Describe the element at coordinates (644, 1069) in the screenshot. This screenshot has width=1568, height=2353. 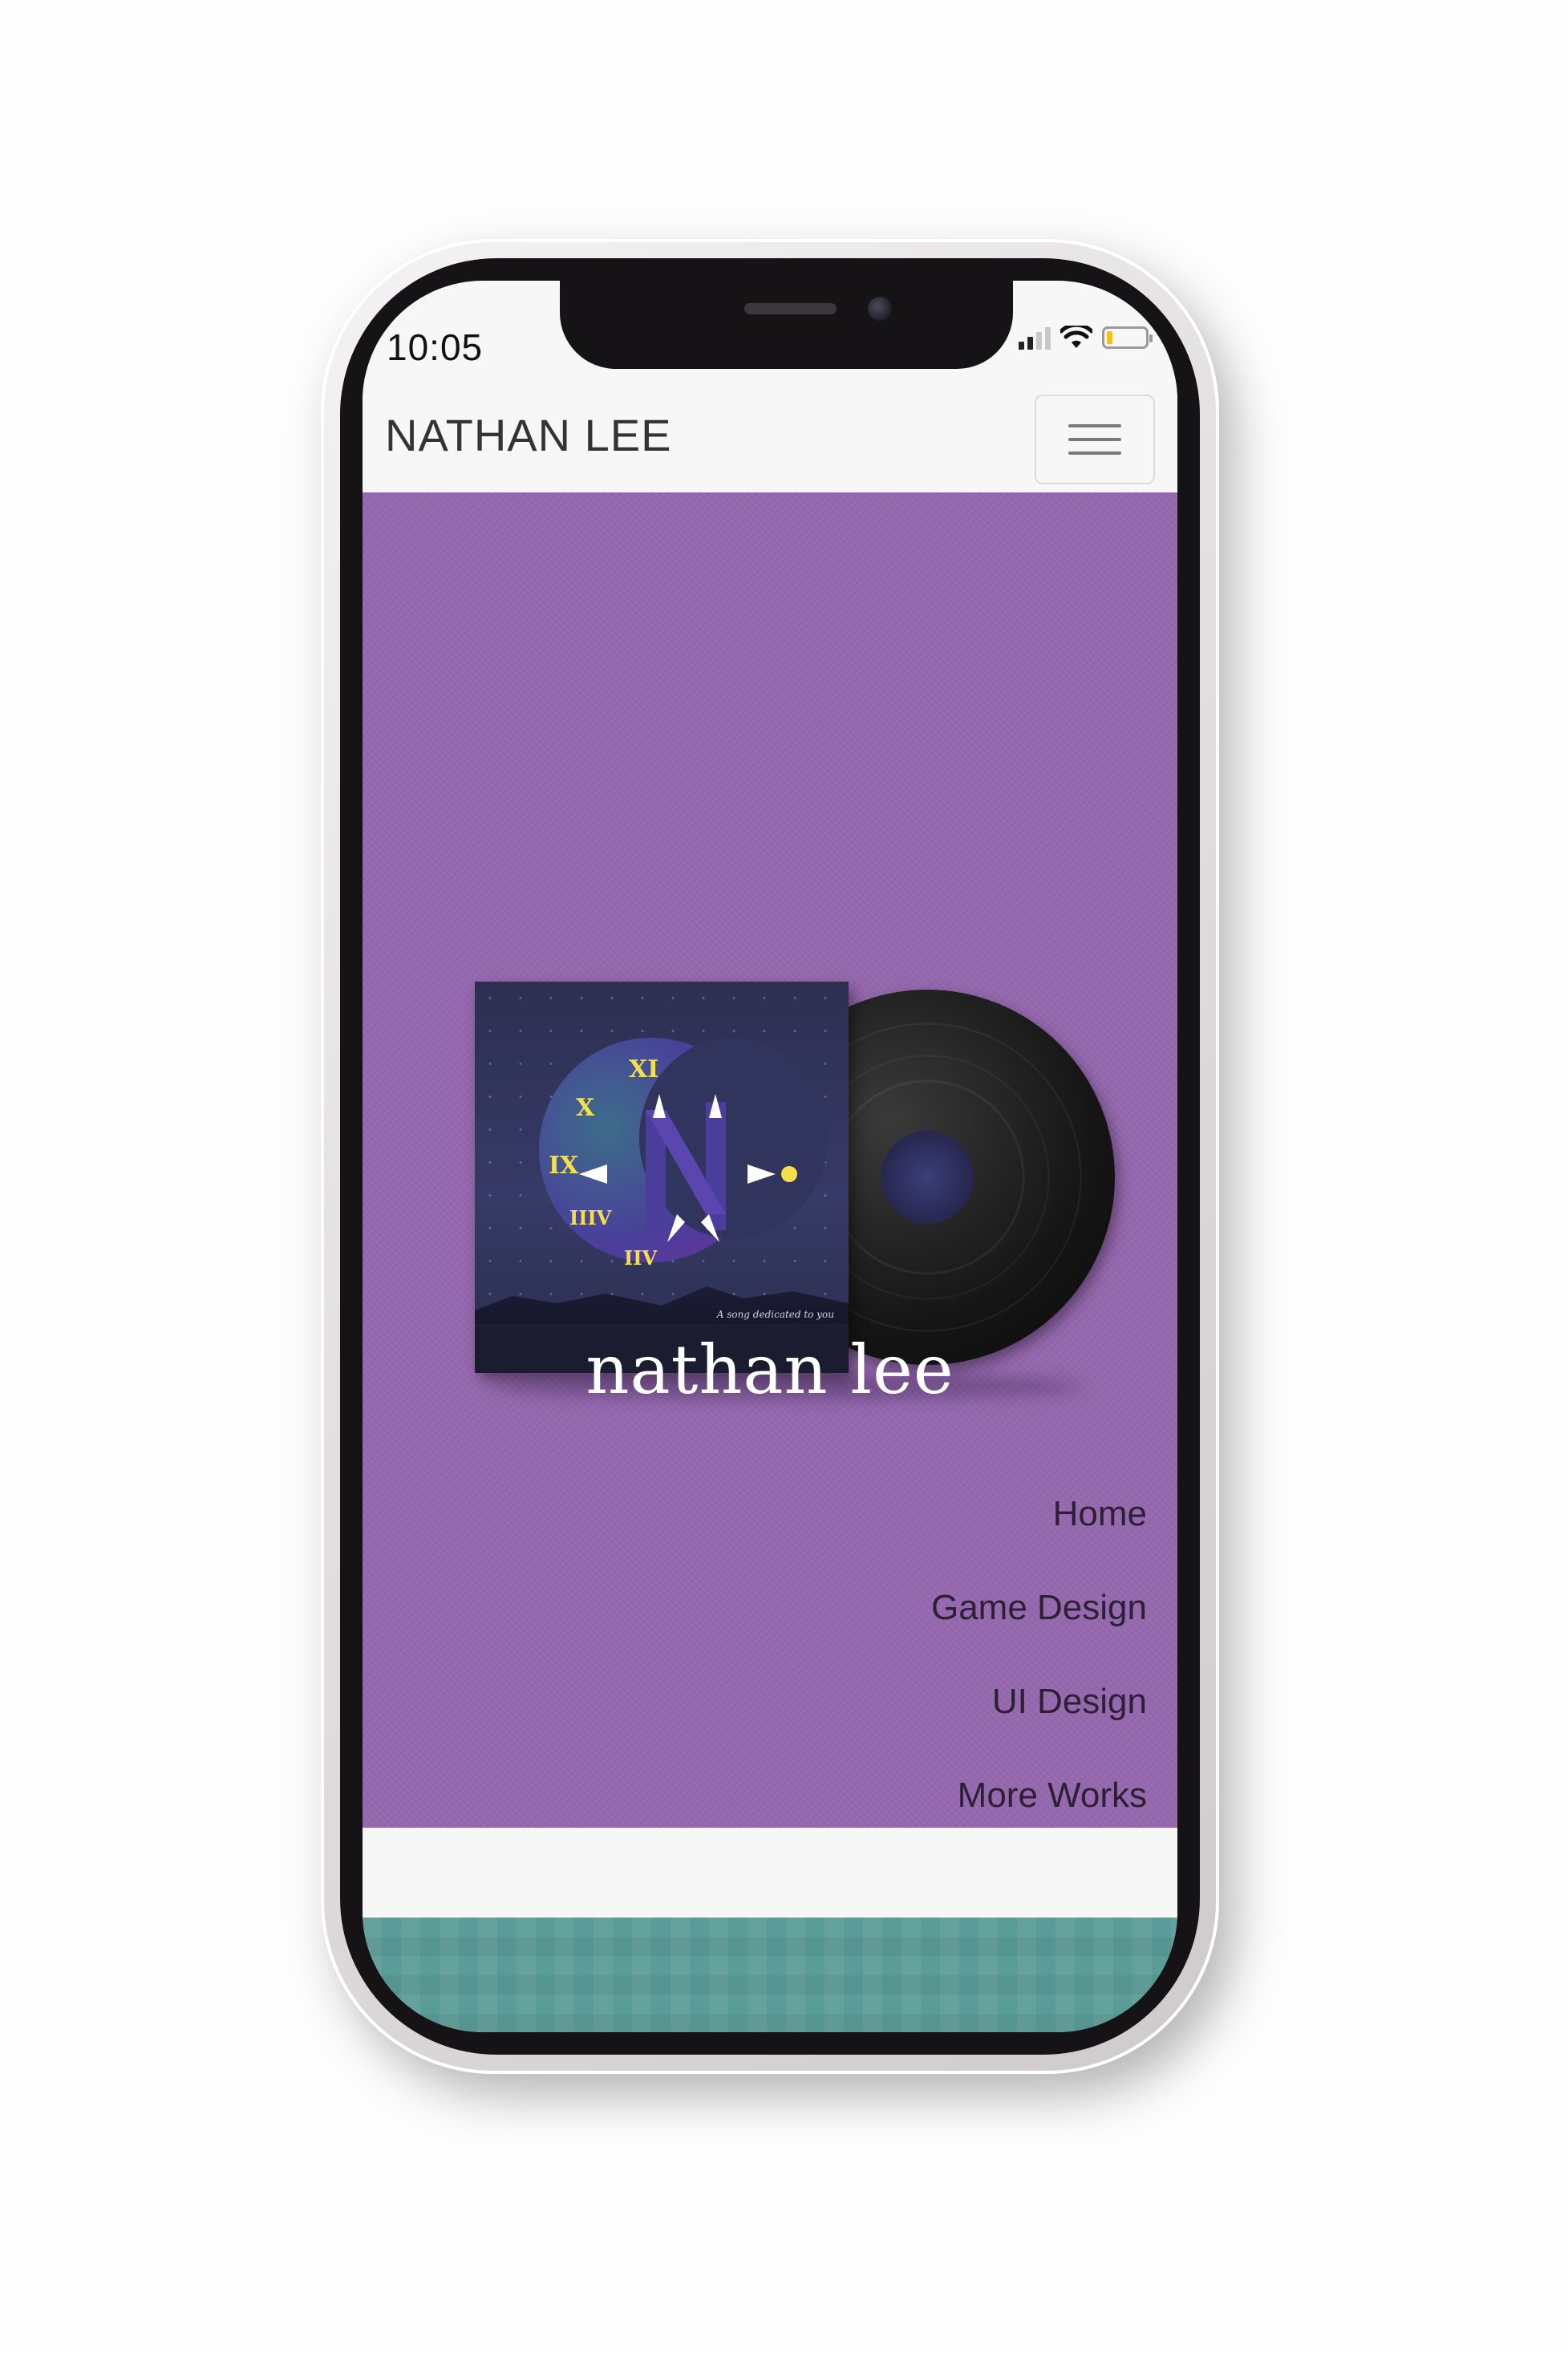
I see `numeral-xi: XI` at that location.